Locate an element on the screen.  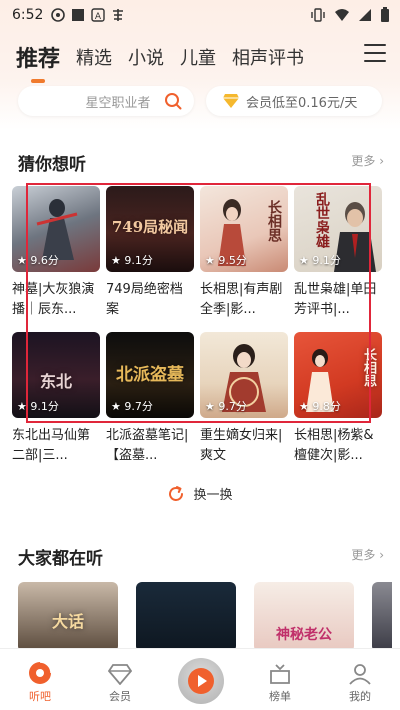
audiobook-cover: 东北 ★ 9.1分 is located at coordinates (56, 375).